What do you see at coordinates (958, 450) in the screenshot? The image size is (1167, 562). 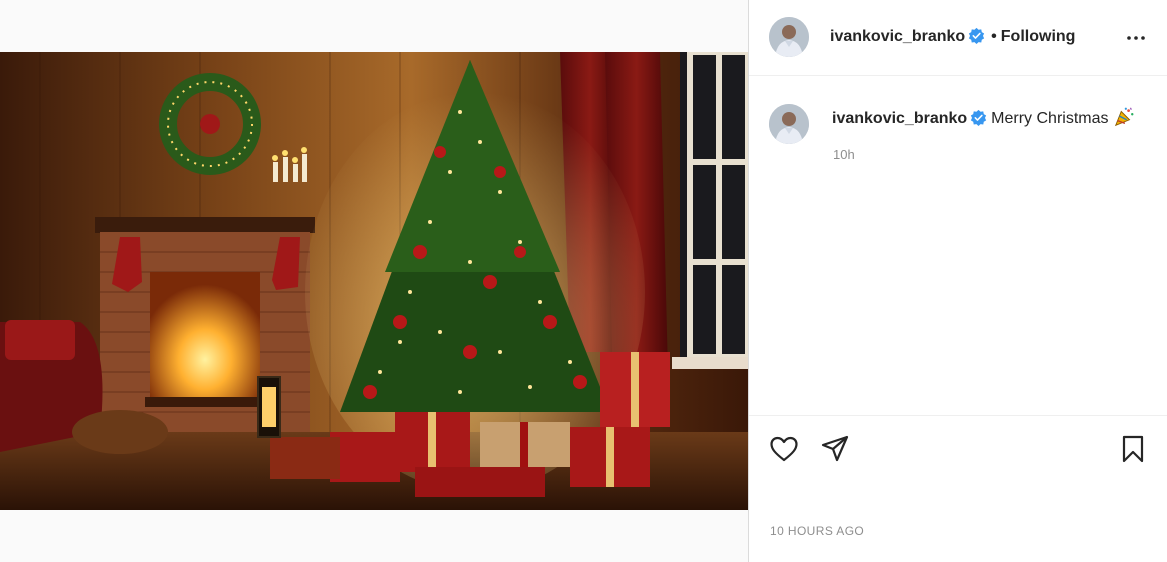 I see `action-bar` at bounding box center [958, 450].